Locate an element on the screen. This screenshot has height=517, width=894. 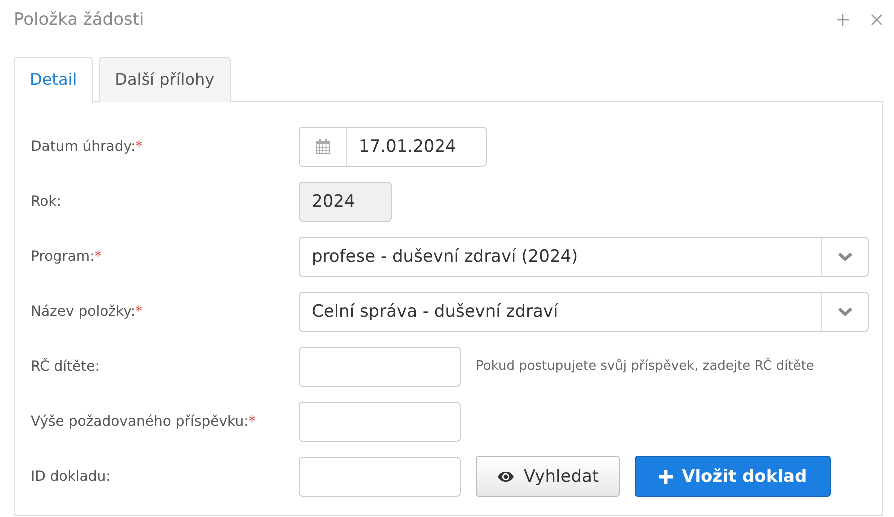
eye-icon is located at coordinates (506, 477).